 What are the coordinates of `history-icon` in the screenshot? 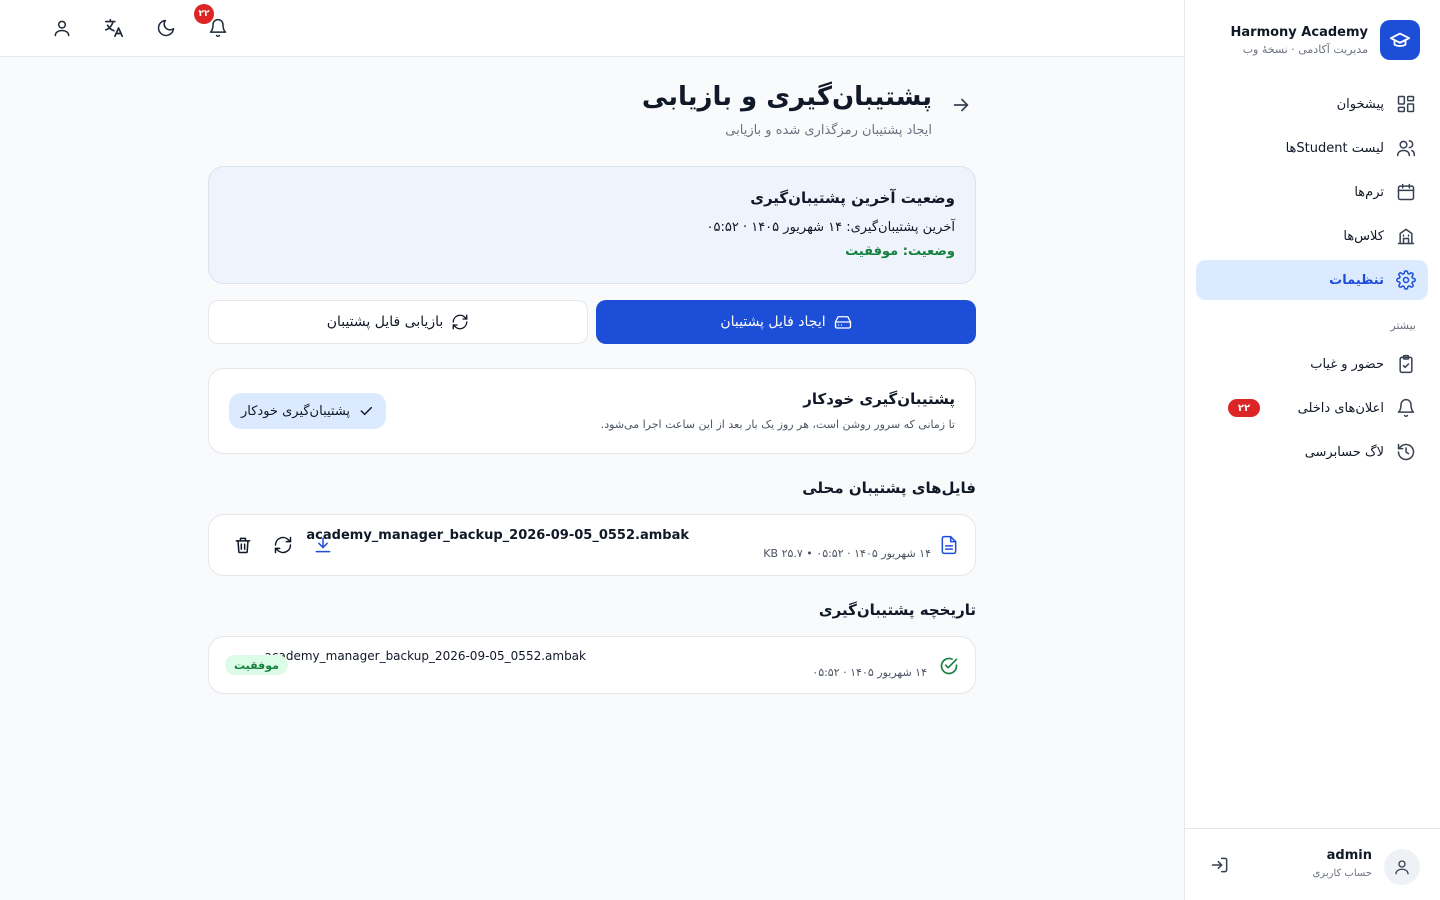 It's located at (1406, 452).